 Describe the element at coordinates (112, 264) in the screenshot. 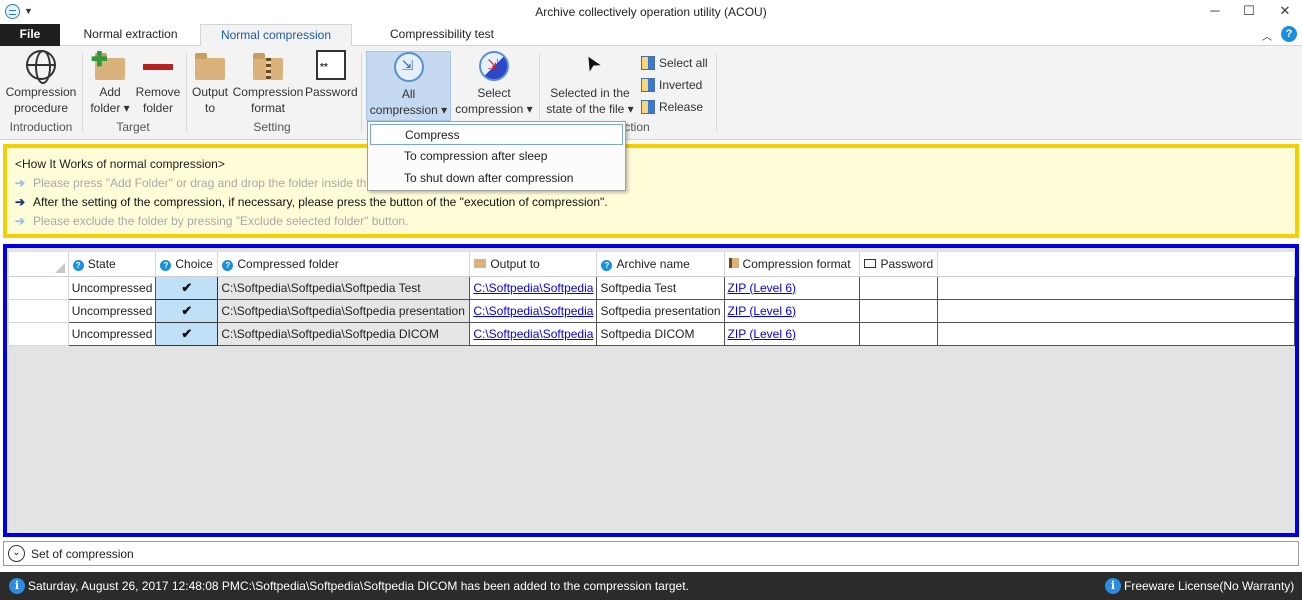

I see `column-header-state: ? State` at that location.